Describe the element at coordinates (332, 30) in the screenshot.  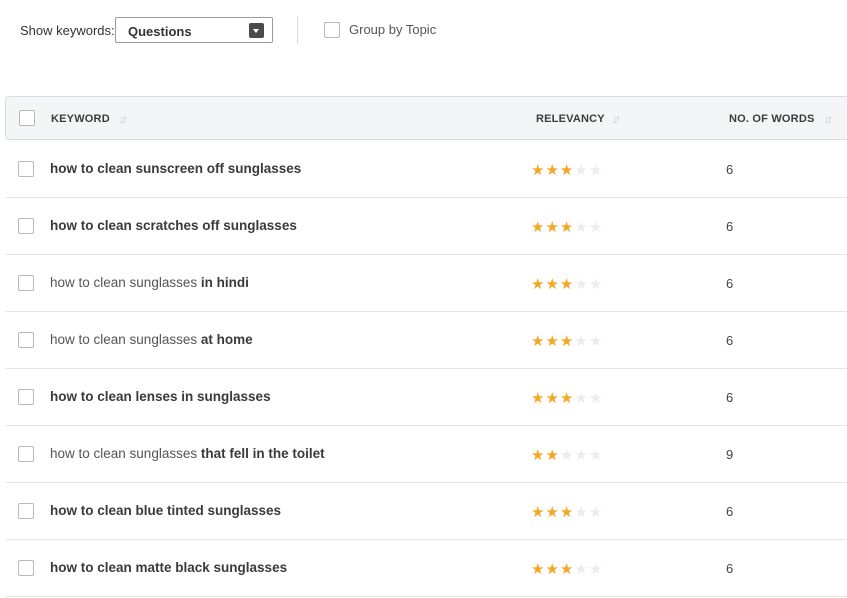
I see `group-by-topic-checkbox` at that location.